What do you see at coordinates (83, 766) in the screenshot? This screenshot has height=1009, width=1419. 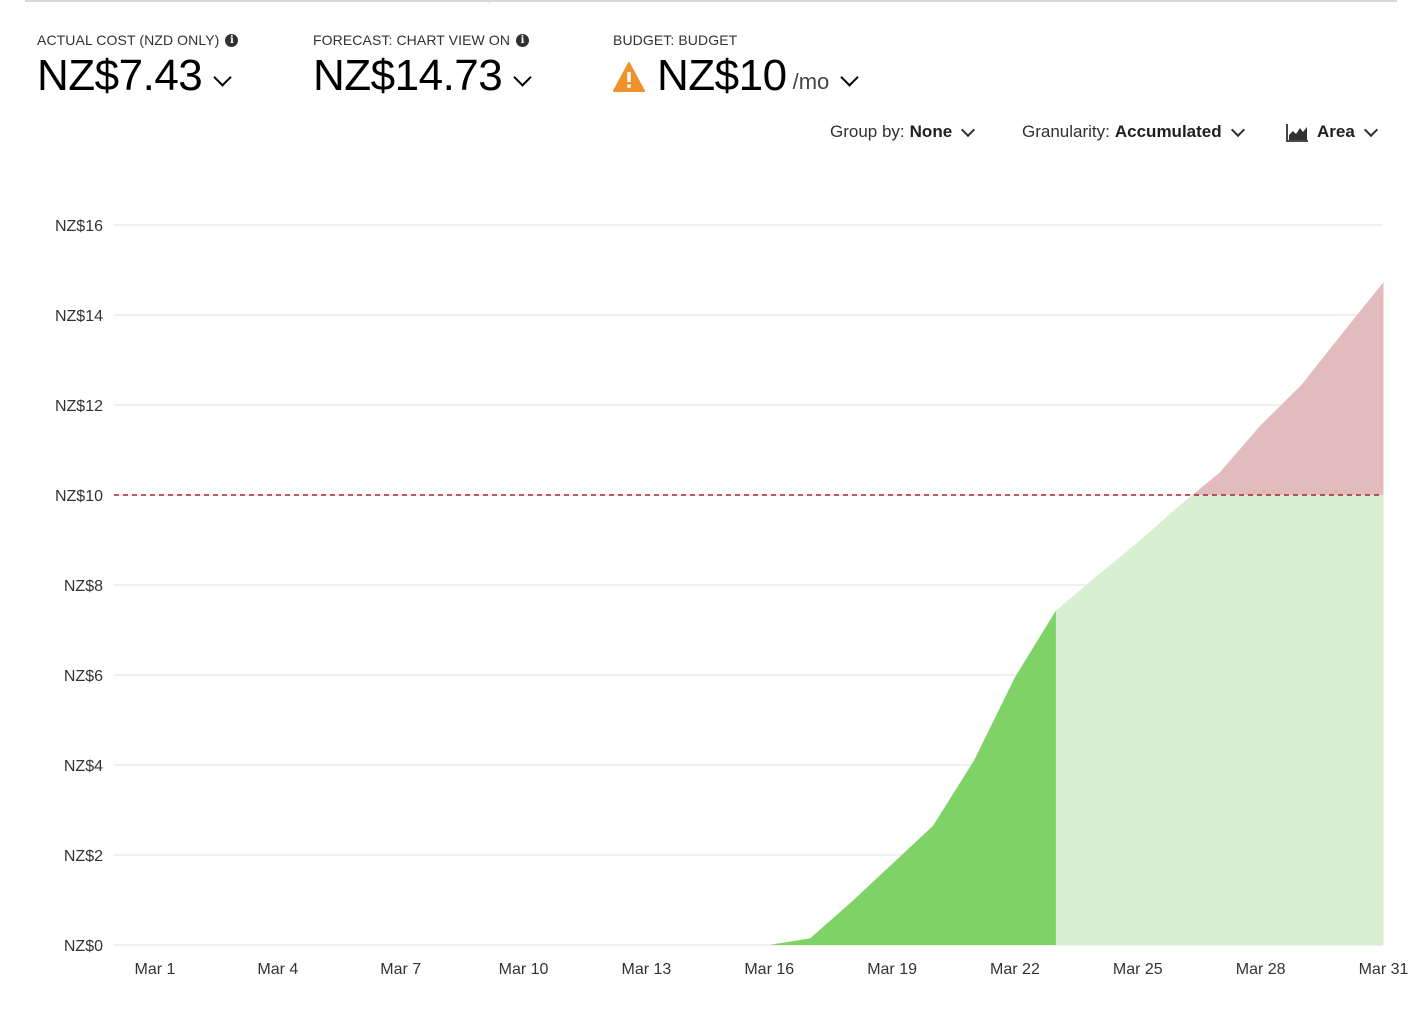 I see `y-tick-label: NZ$4` at bounding box center [83, 766].